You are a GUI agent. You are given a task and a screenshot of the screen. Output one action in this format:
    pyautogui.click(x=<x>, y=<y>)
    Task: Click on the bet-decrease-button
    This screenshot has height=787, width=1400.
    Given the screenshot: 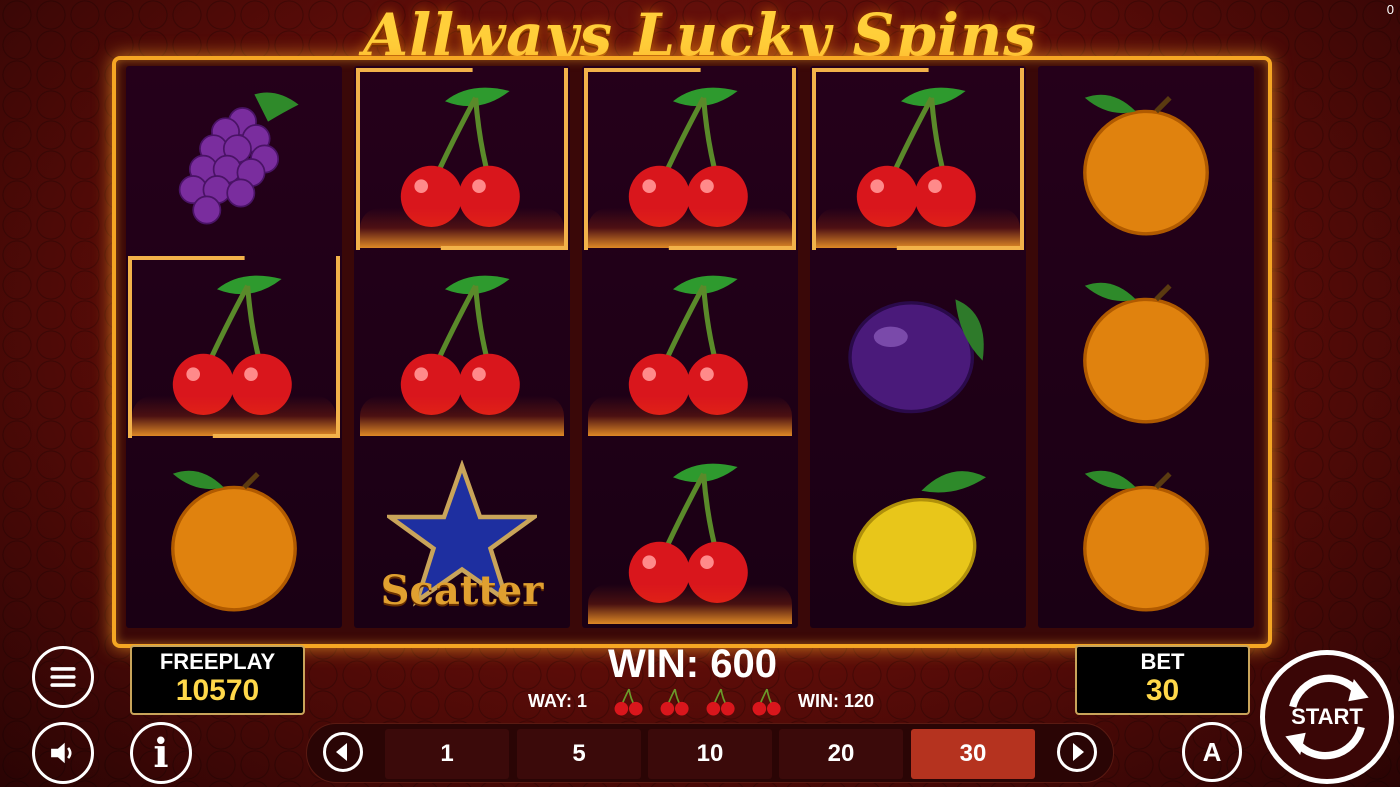 What is the action you would take?
    pyautogui.click(x=343, y=752)
    